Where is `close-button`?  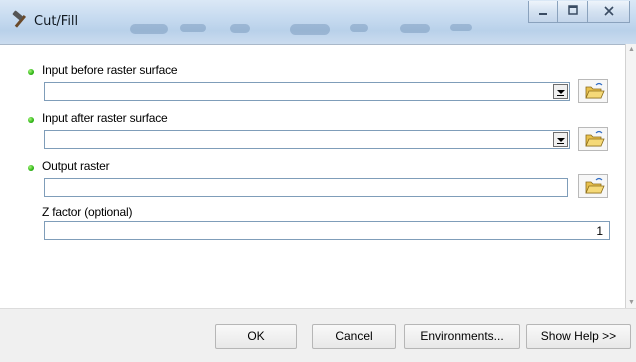
close-button is located at coordinates (609, 12).